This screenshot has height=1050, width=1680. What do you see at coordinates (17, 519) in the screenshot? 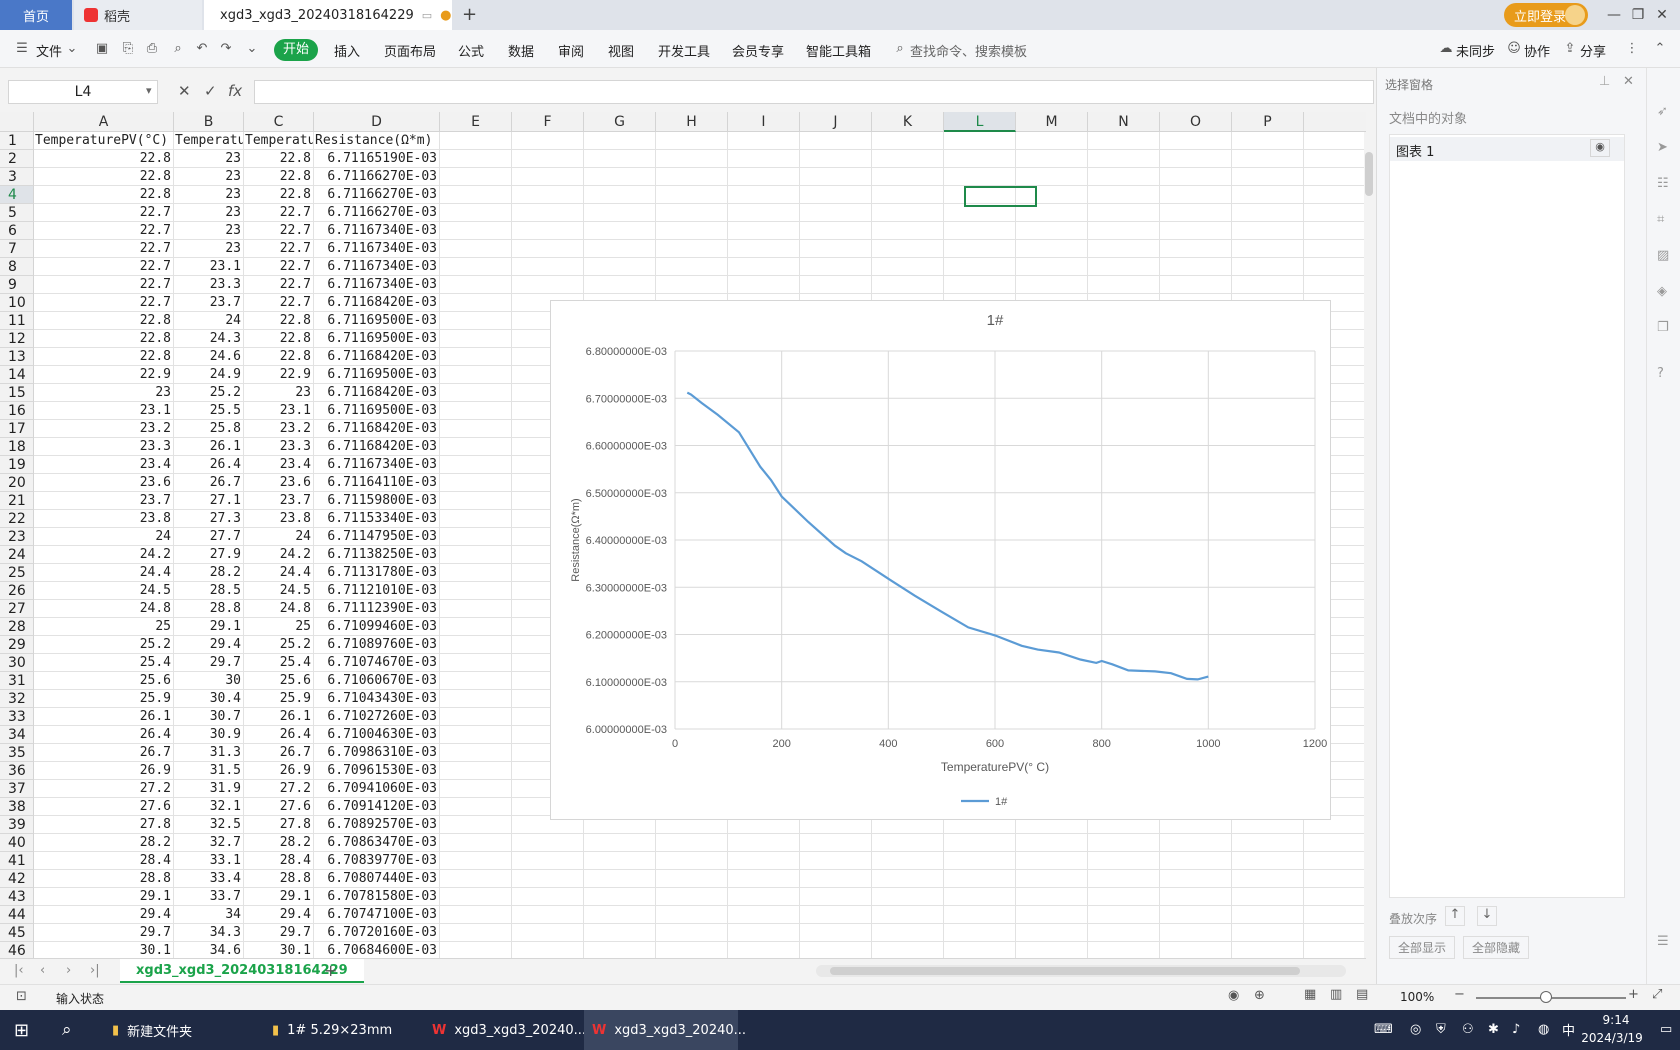
I see `row-header: 22` at bounding box center [17, 519].